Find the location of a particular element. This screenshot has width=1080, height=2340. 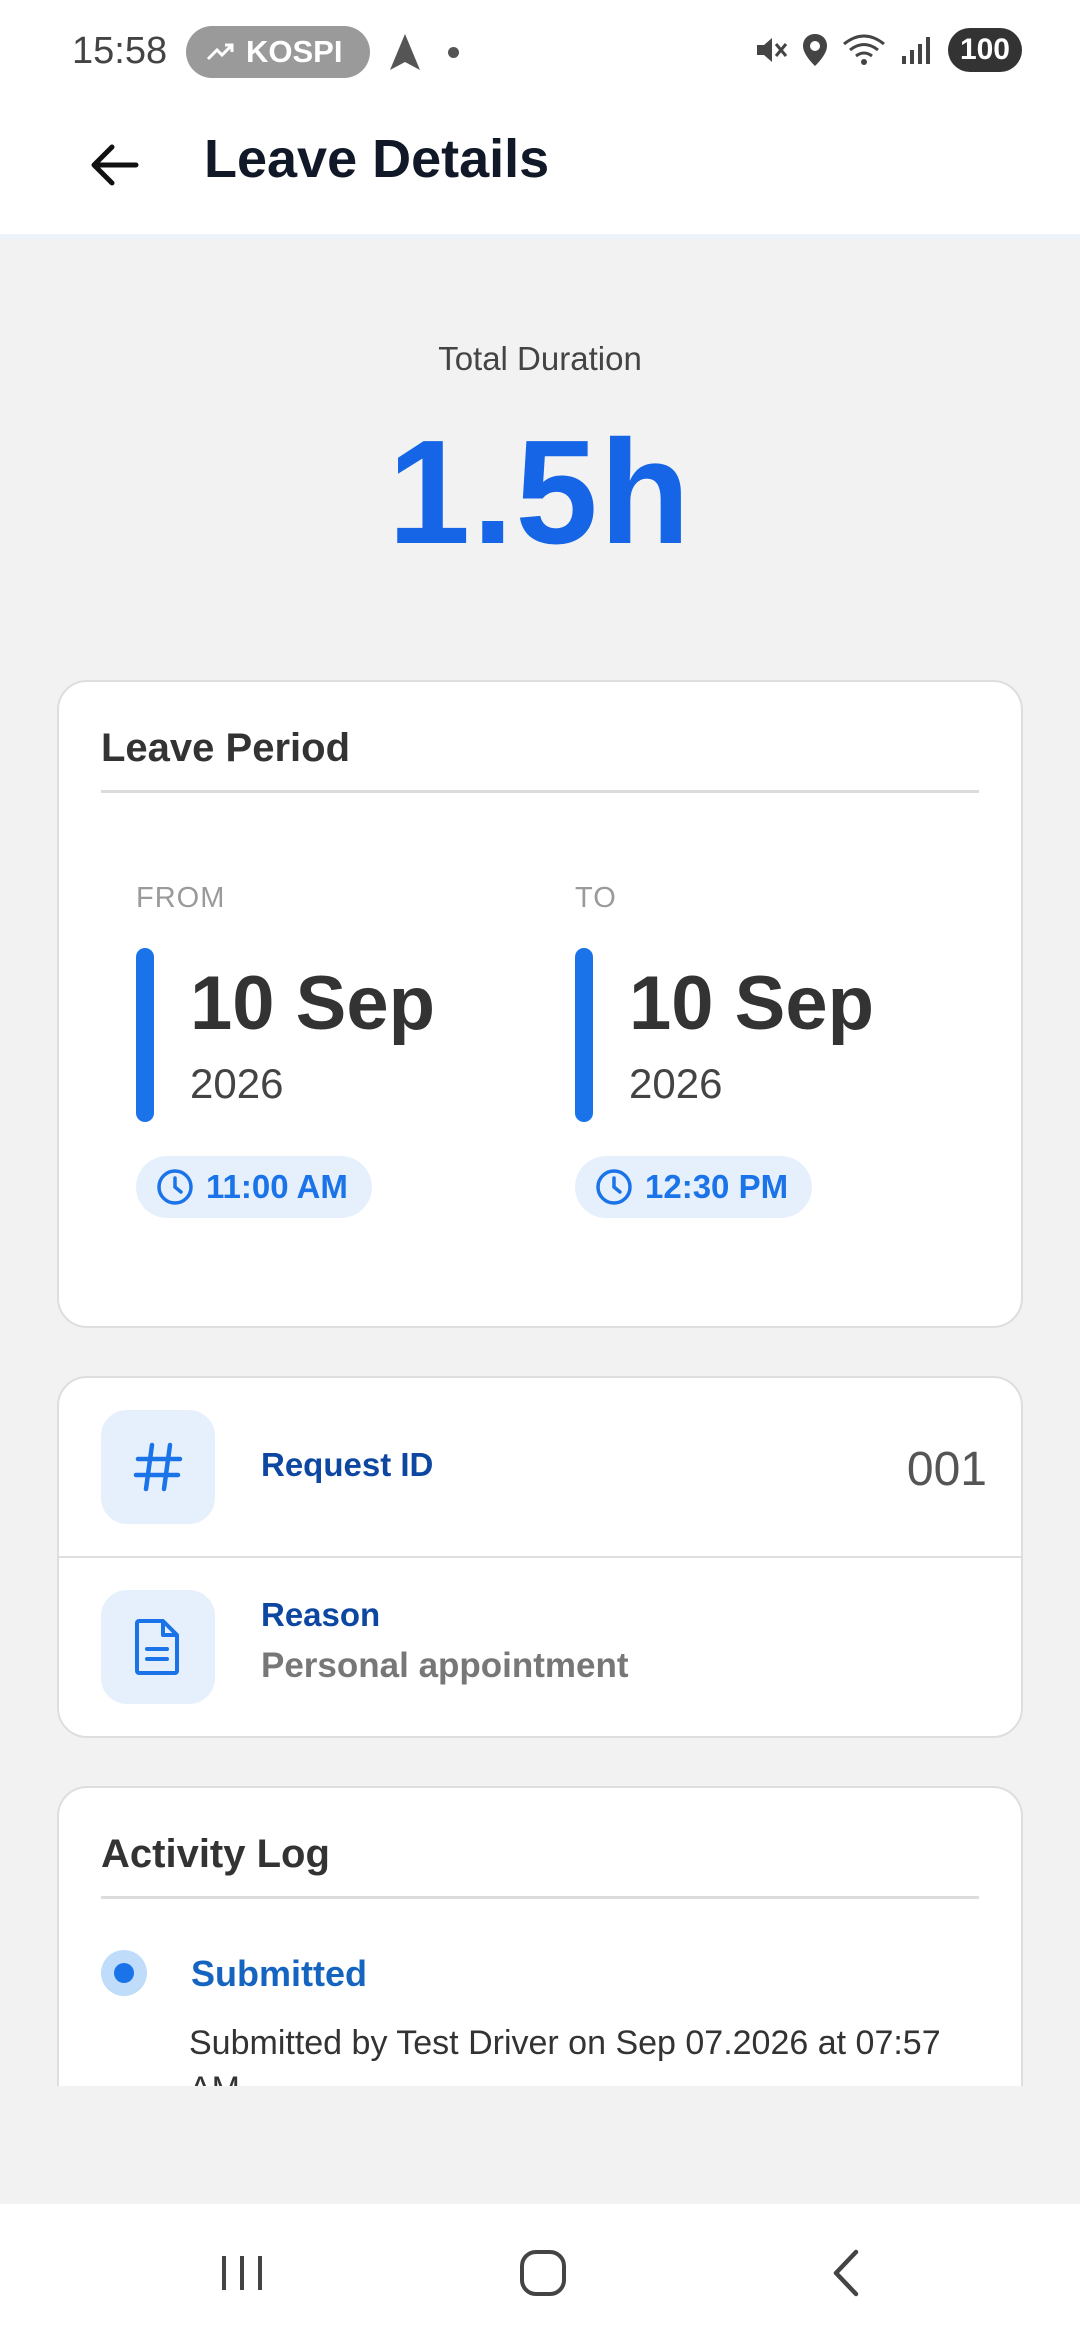

document-icon is located at coordinates (157, 1647).